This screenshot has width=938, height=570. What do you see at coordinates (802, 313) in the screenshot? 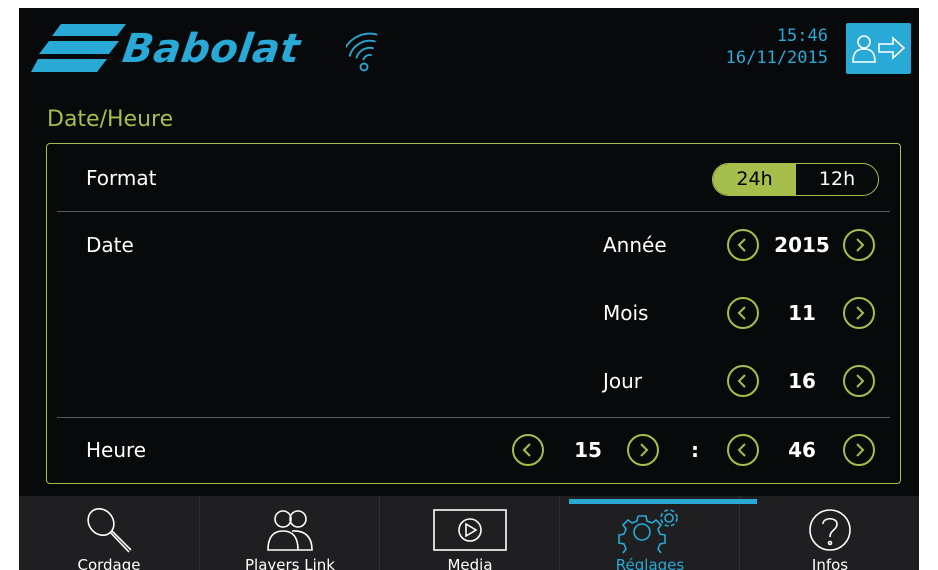
I see `month-value: 11` at bounding box center [802, 313].